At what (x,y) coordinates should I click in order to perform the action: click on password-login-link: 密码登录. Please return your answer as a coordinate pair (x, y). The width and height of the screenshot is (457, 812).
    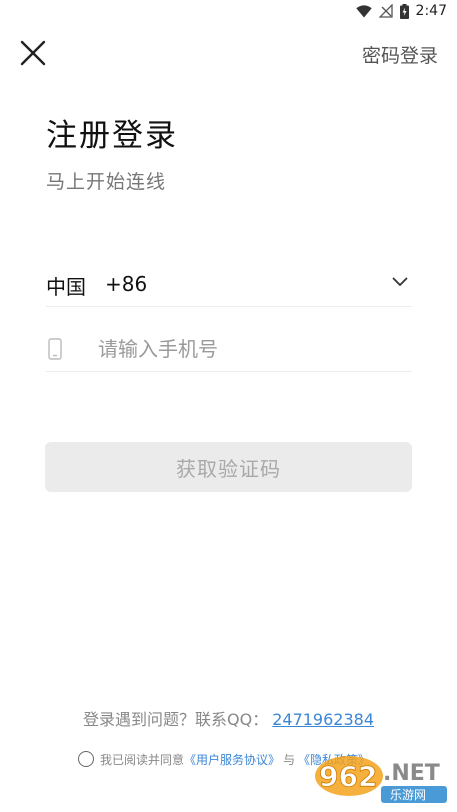
    Looking at the image, I should click on (400, 54).